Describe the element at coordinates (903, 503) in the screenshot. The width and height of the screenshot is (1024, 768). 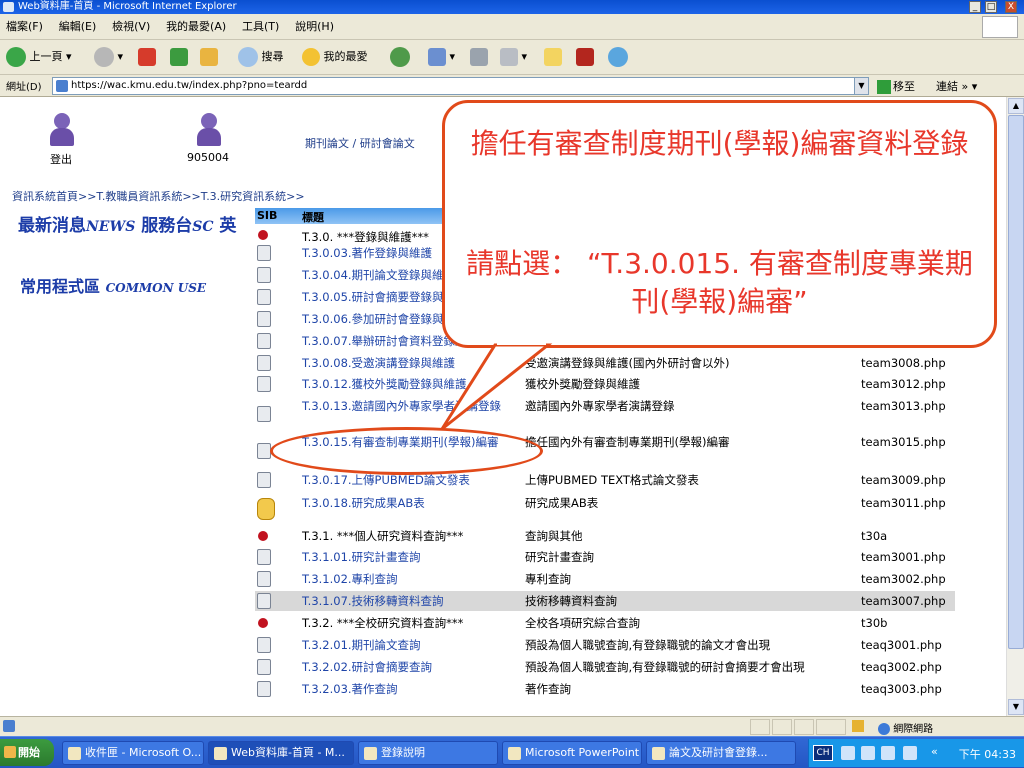
I see `row-filename: team3011.php` at that location.